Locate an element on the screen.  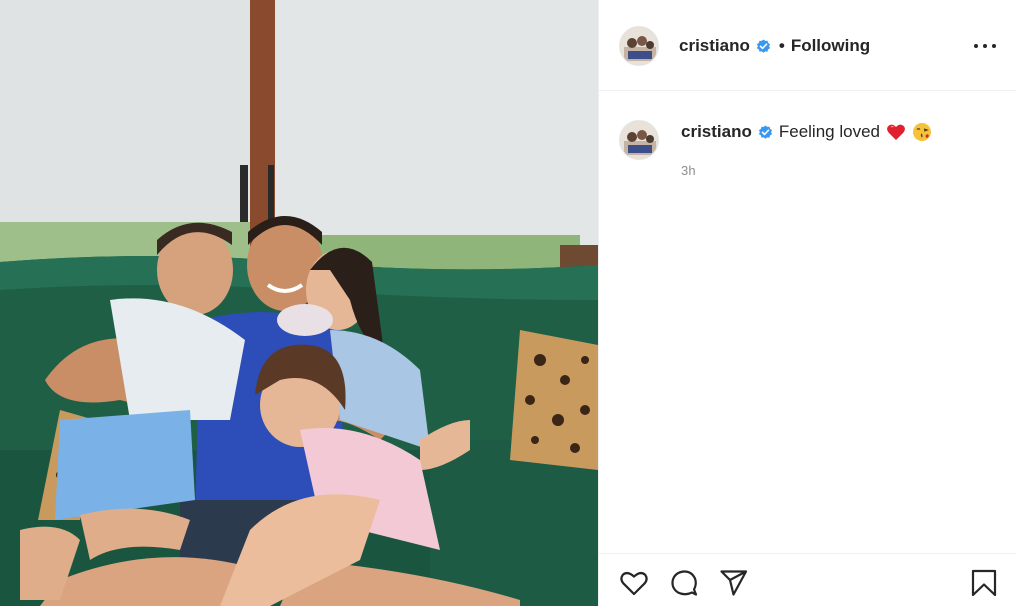
share-button is located at coordinates (734, 583).